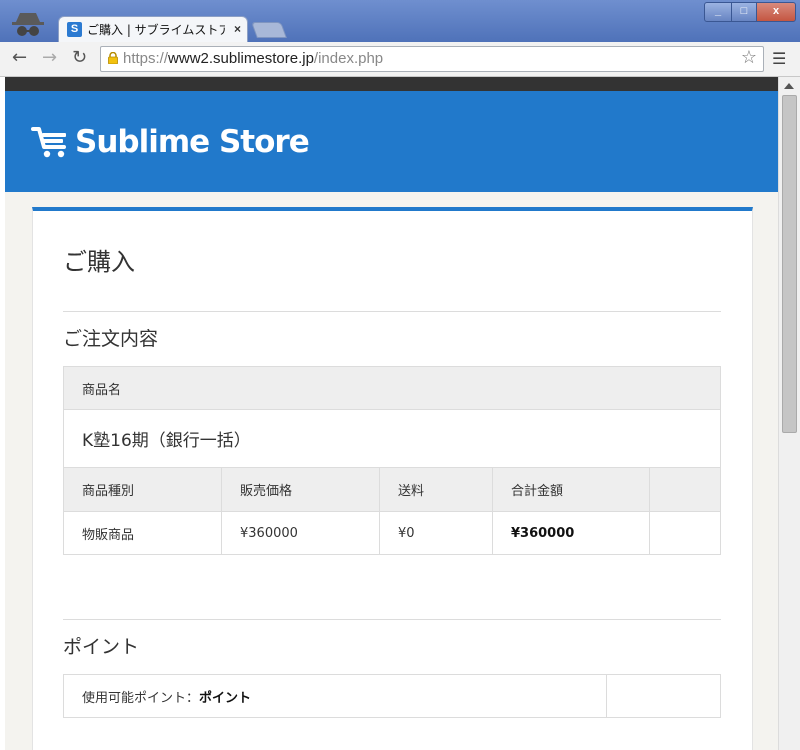  I want to click on menu-icon: ☰, so click(779, 59).